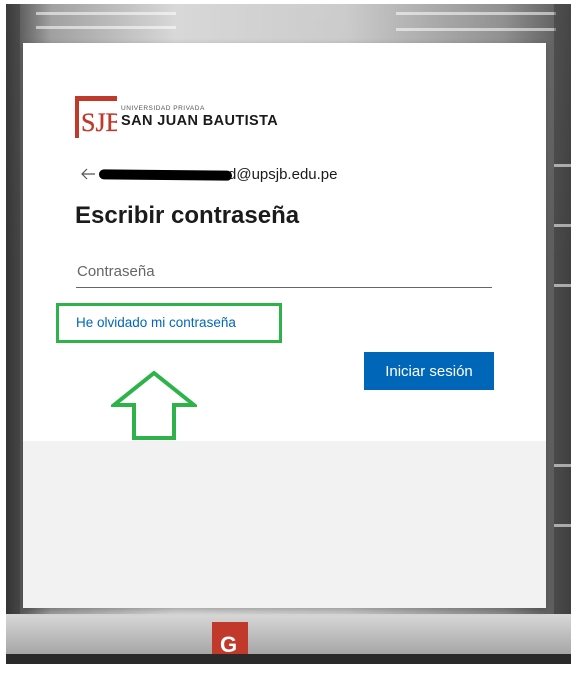 The height and width of the screenshot is (673, 581). What do you see at coordinates (99, 122) in the screenshot?
I see `svg-text: SJB` at bounding box center [99, 122].